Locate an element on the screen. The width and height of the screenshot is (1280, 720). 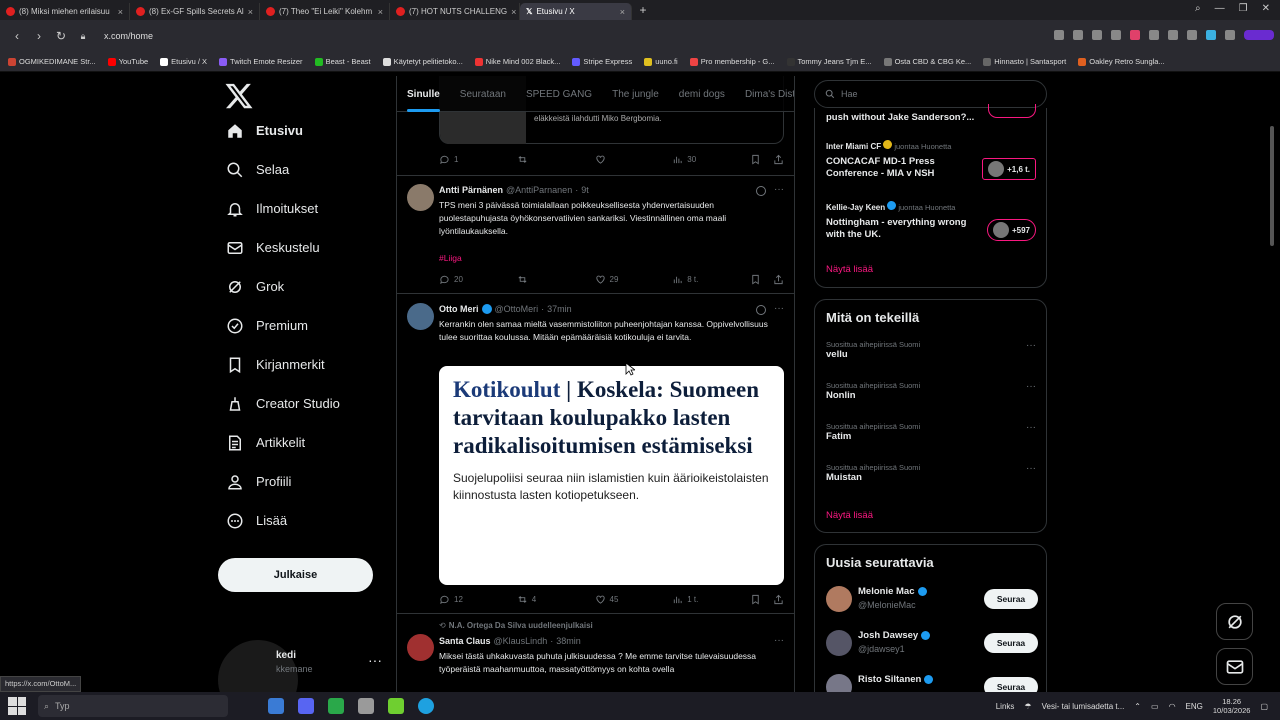
download-icon is located at coordinates (1154, 35).